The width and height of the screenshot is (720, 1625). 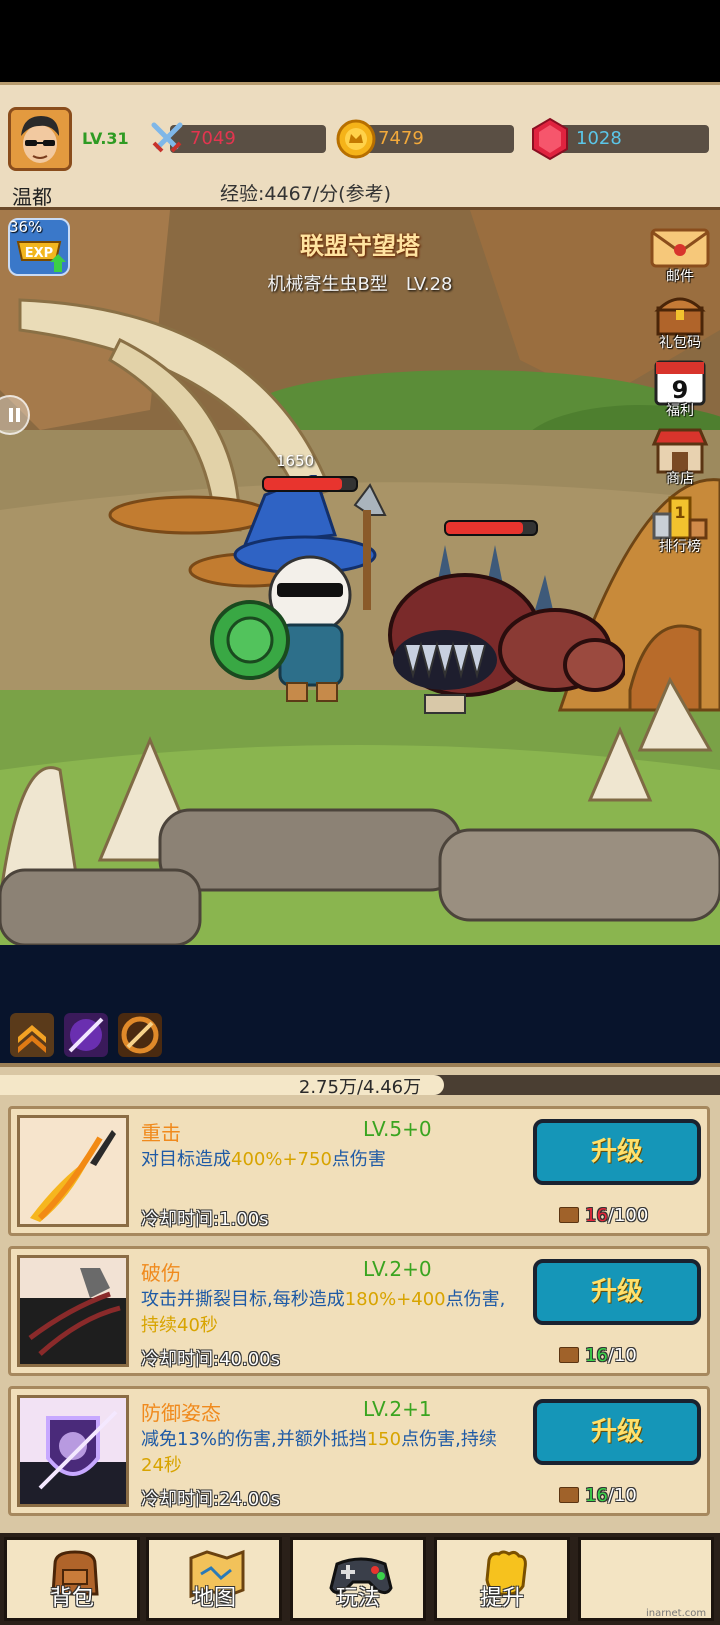 What do you see at coordinates (214, 1579) in the screenshot?
I see `nav-tab-map: 地图` at bounding box center [214, 1579].